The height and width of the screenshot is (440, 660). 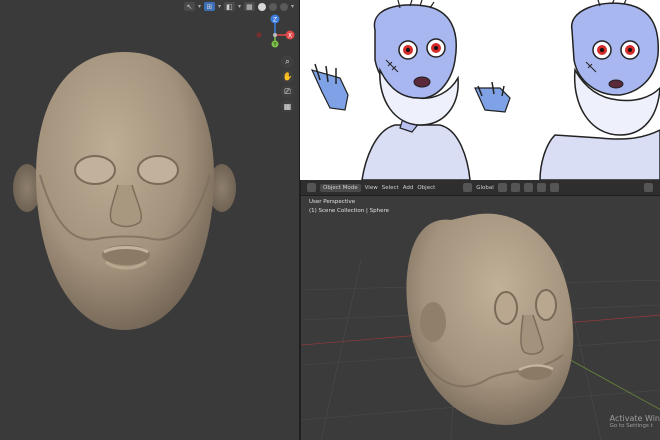 I want to click on cursor-icon: ↖, so click(x=189, y=6).